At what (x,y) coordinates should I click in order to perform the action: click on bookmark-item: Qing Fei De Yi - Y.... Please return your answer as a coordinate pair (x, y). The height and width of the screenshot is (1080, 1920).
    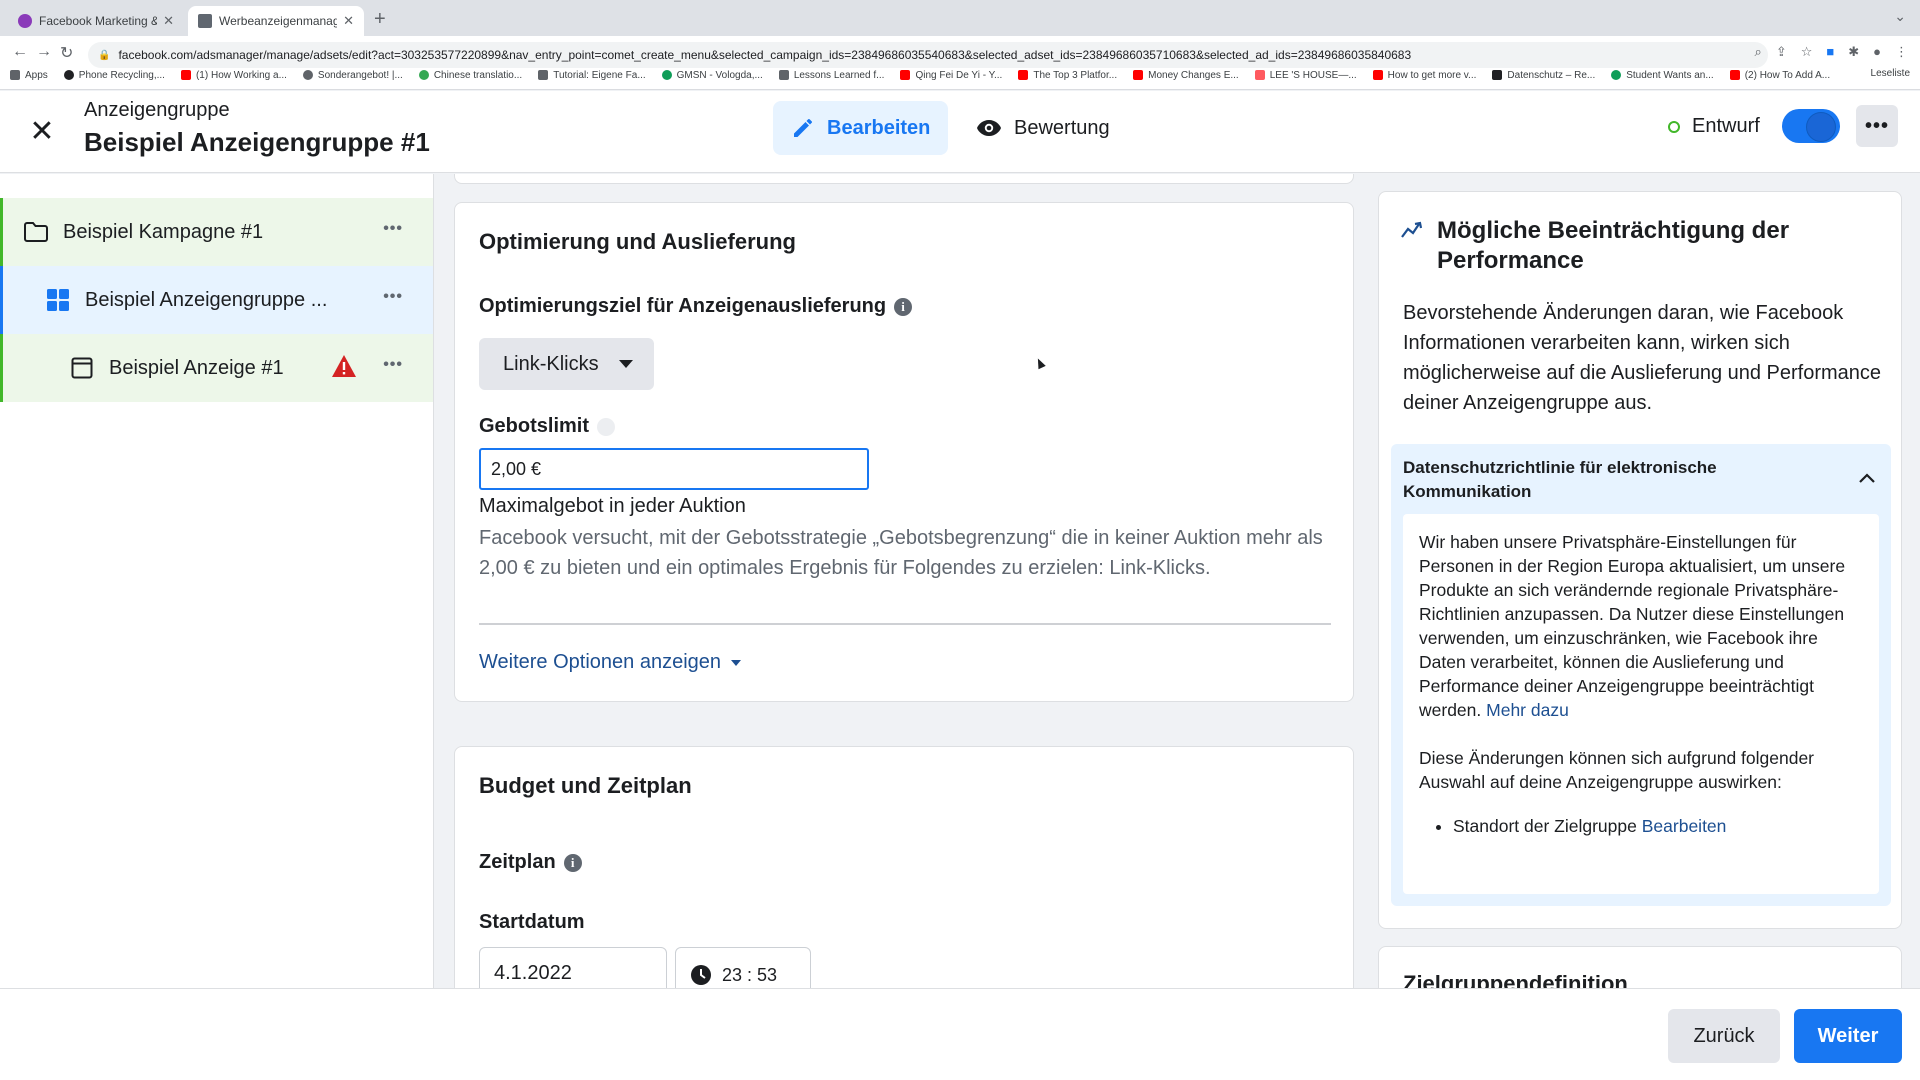
    Looking at the image, I should click on (951, 75).